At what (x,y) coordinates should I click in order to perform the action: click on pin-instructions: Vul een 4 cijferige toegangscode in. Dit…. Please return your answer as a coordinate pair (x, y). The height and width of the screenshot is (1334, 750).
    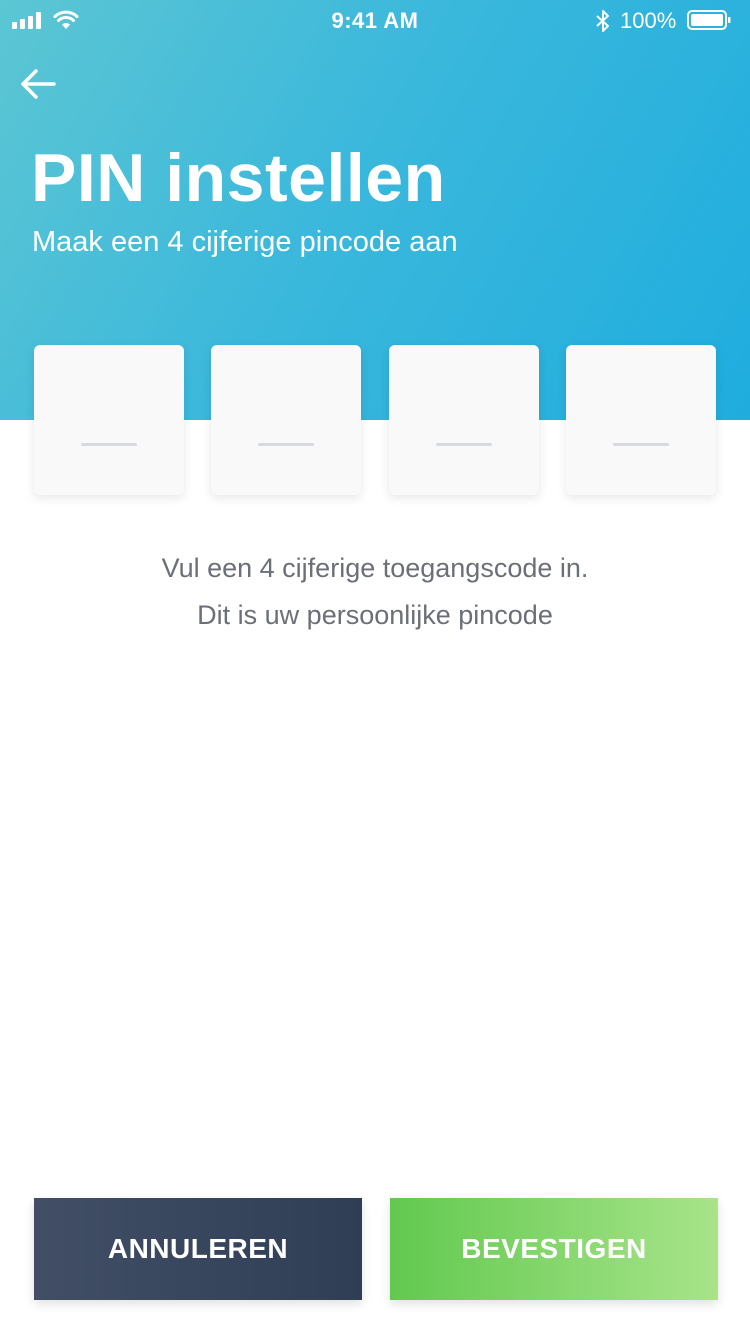
    Looking at the image, I should click on (375, 592).